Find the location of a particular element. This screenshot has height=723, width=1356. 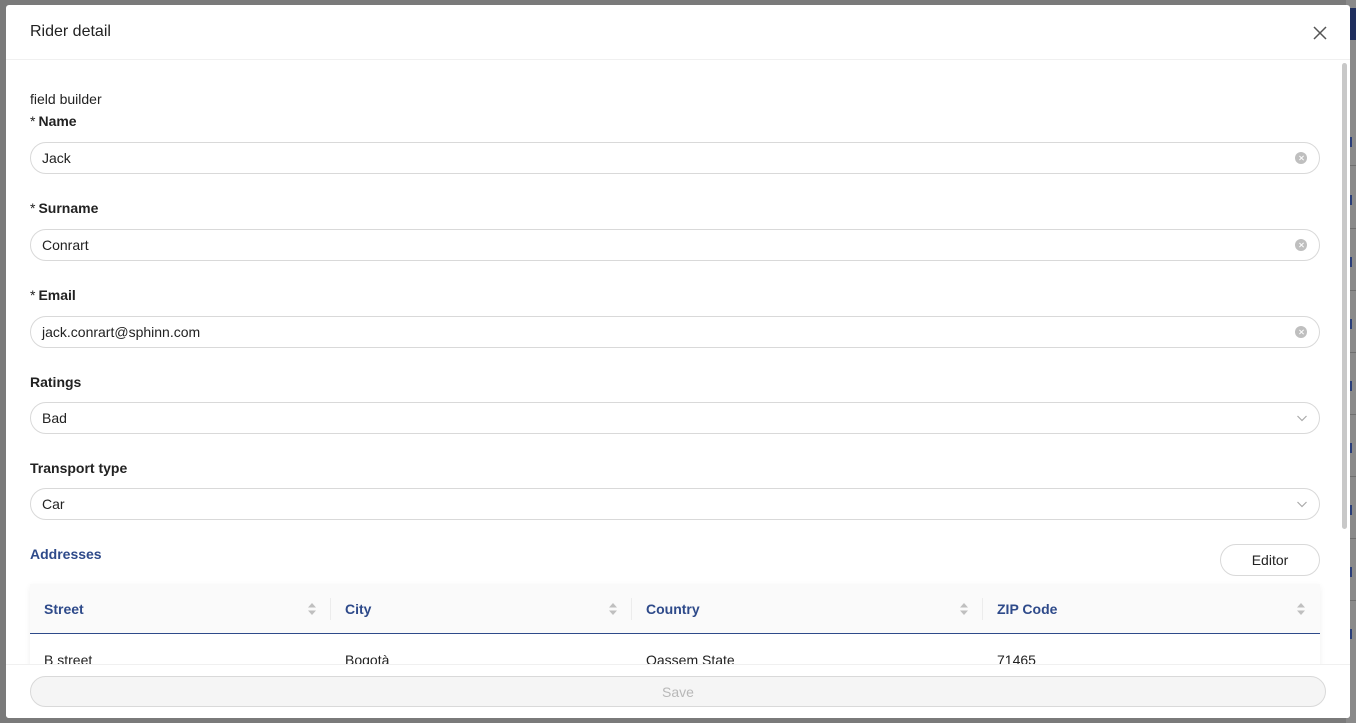

email-label-text: Email is located at coordinates (57, 295).